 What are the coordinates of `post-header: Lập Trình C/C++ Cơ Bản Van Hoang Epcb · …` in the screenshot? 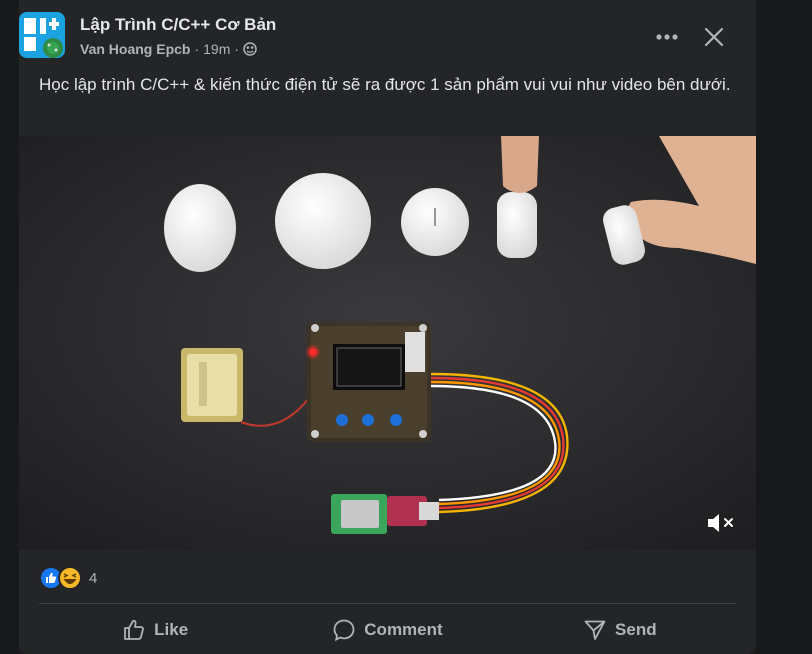 It's located at (378, 37).